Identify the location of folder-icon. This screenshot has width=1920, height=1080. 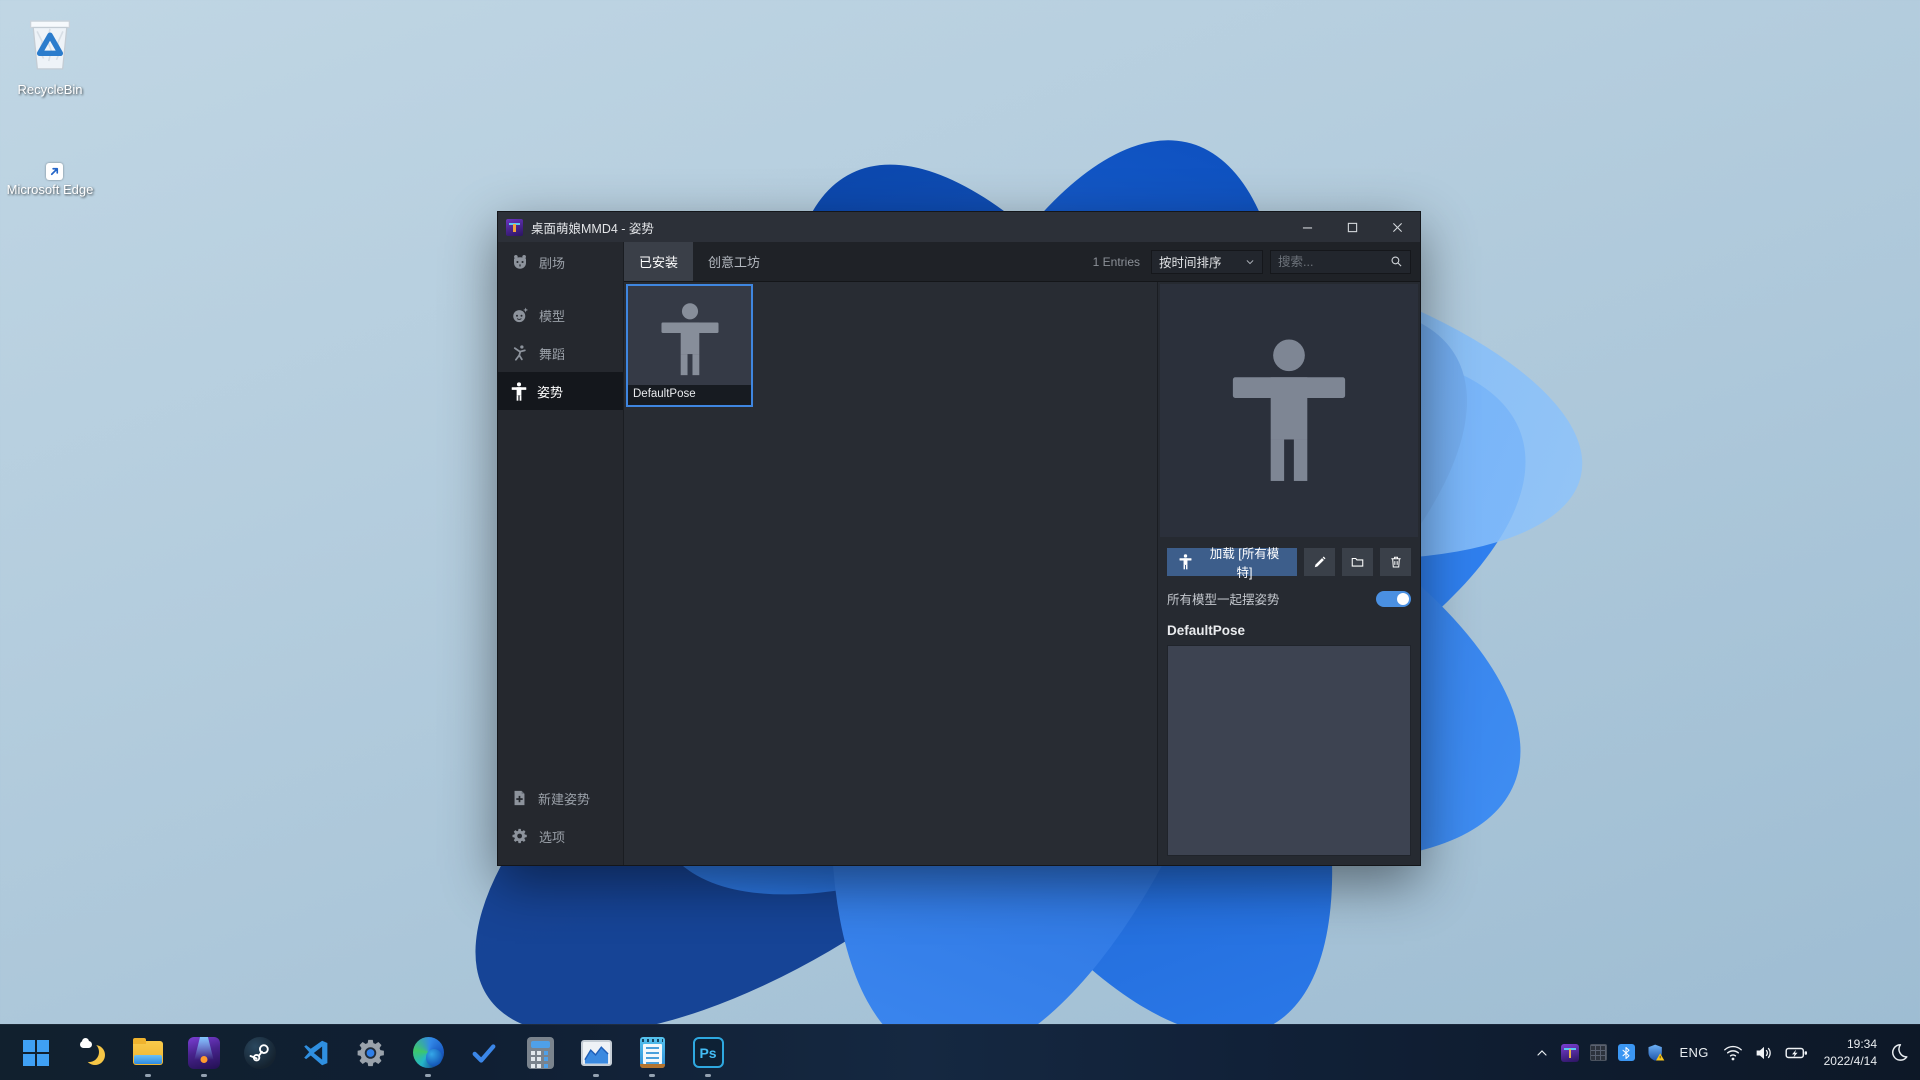
(1357, 562).